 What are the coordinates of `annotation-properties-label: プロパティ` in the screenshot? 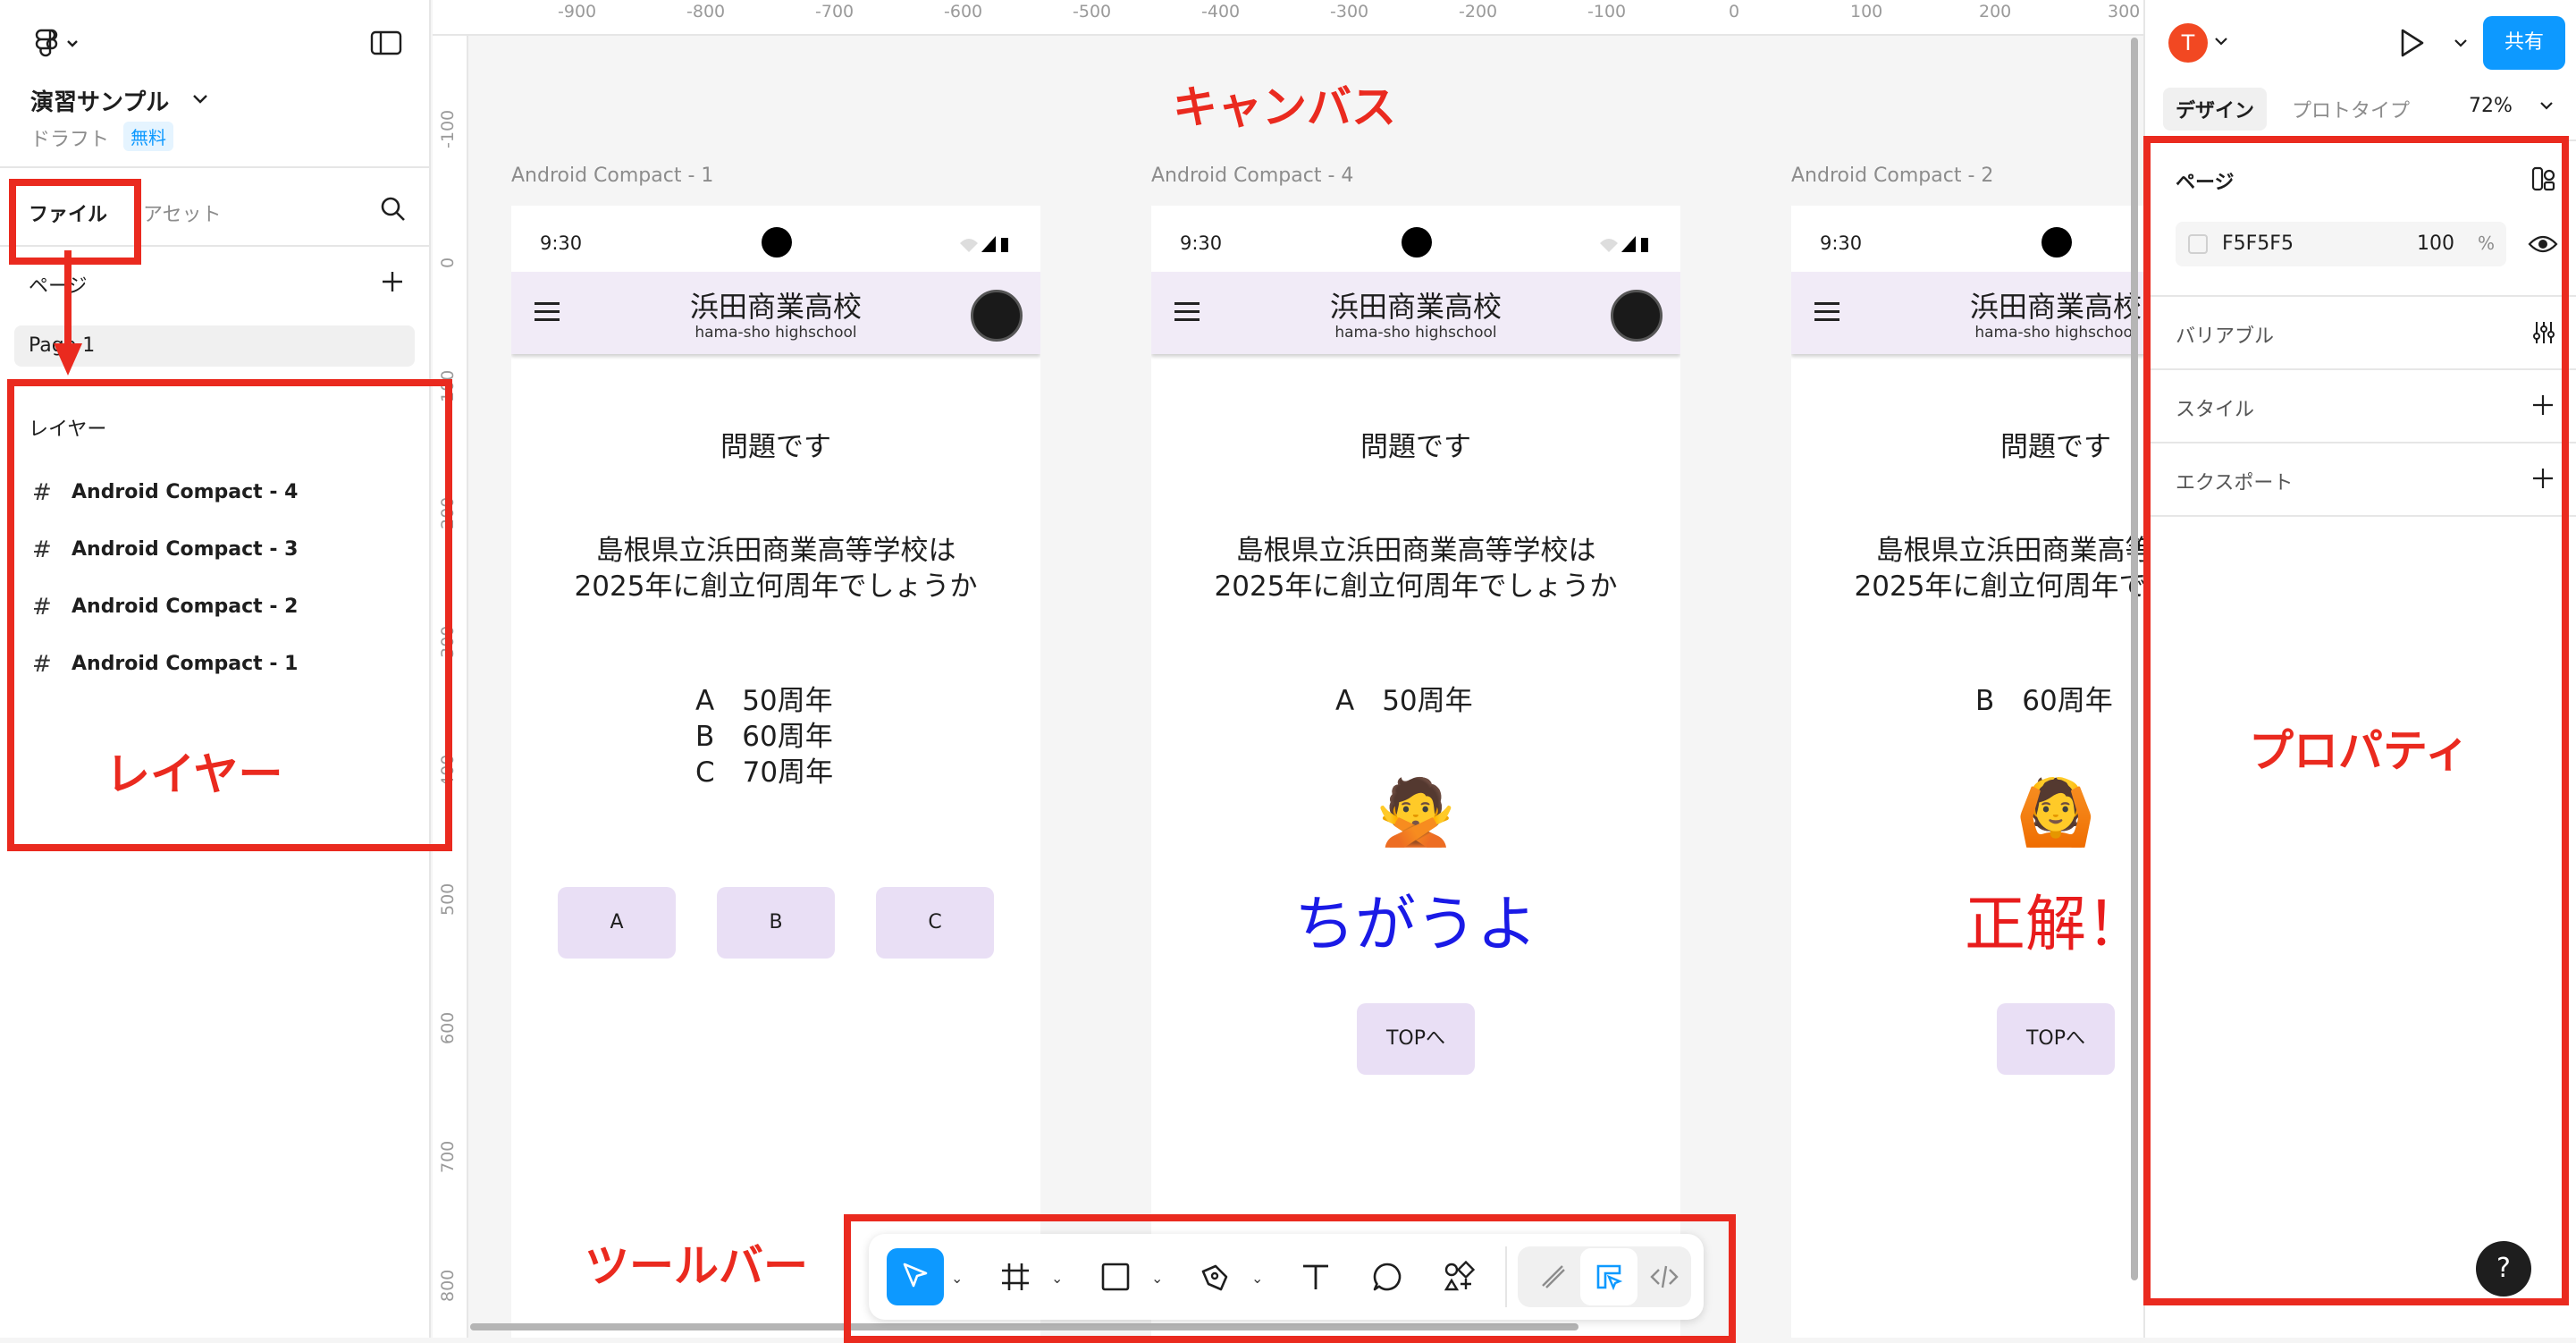 It's located at (2360, 751).